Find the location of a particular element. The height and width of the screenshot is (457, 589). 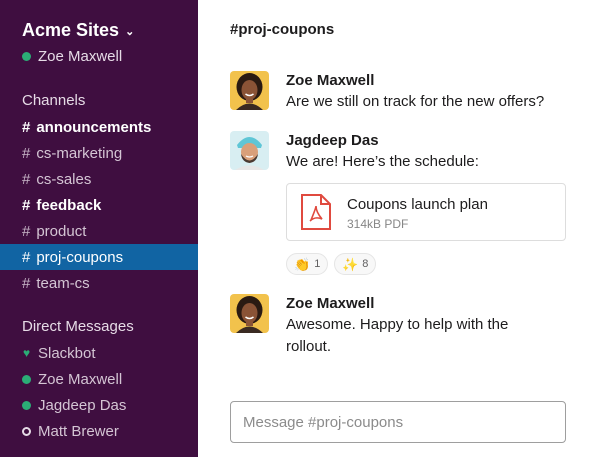

channel-label: team-cs is located at coordinates (63, 283).